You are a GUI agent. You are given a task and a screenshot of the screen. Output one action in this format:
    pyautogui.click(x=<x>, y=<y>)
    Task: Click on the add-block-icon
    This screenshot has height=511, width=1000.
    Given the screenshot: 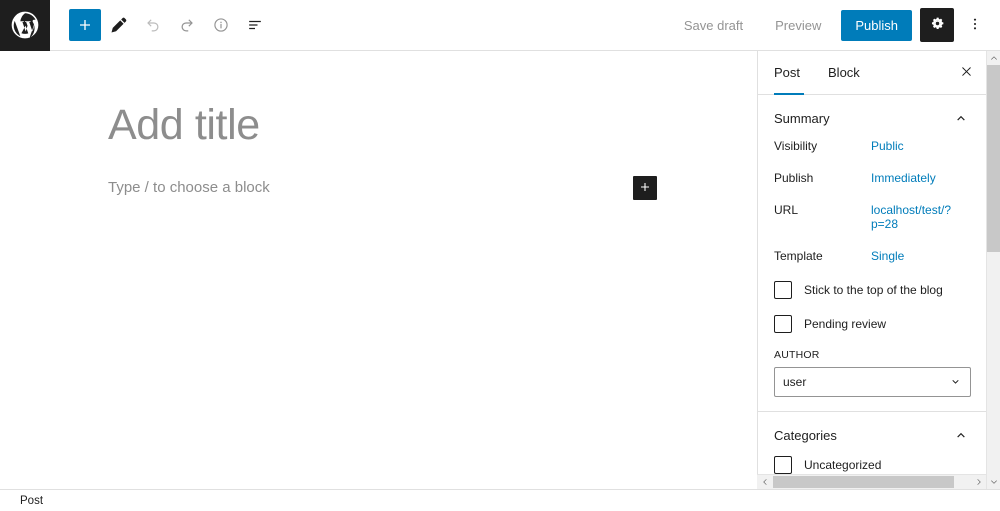 What is the action you would take?
    pyautogui.click(x=85, y=25)
    